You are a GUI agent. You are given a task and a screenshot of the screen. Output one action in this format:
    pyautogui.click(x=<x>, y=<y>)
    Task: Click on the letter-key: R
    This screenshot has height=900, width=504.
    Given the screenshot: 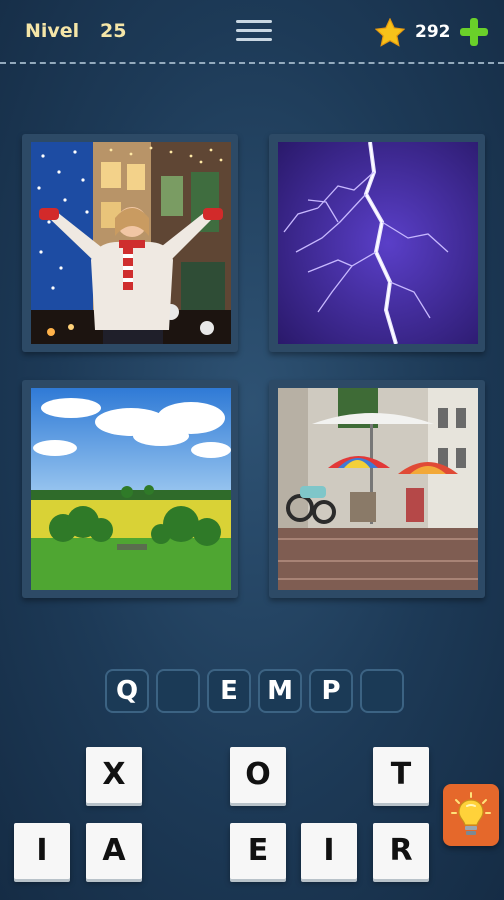 What is the action you would take?
    pyautogui.click(x=401, y=851)
    